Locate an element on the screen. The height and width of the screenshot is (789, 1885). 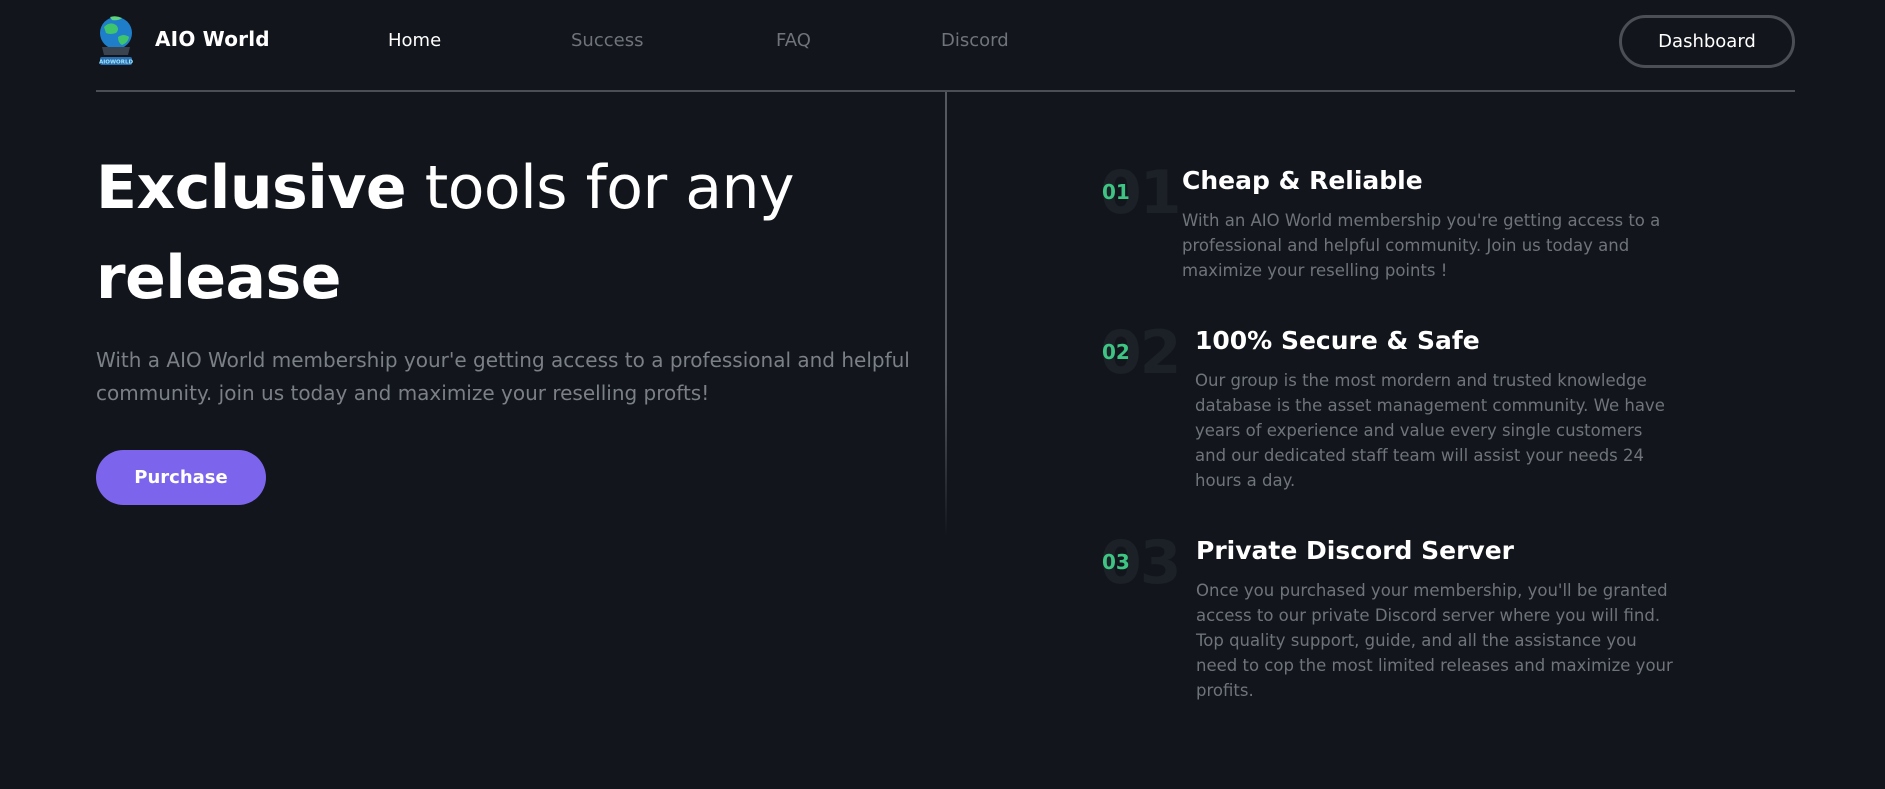
logo-text: AIOWORLD is located at coordinates (116, 63).